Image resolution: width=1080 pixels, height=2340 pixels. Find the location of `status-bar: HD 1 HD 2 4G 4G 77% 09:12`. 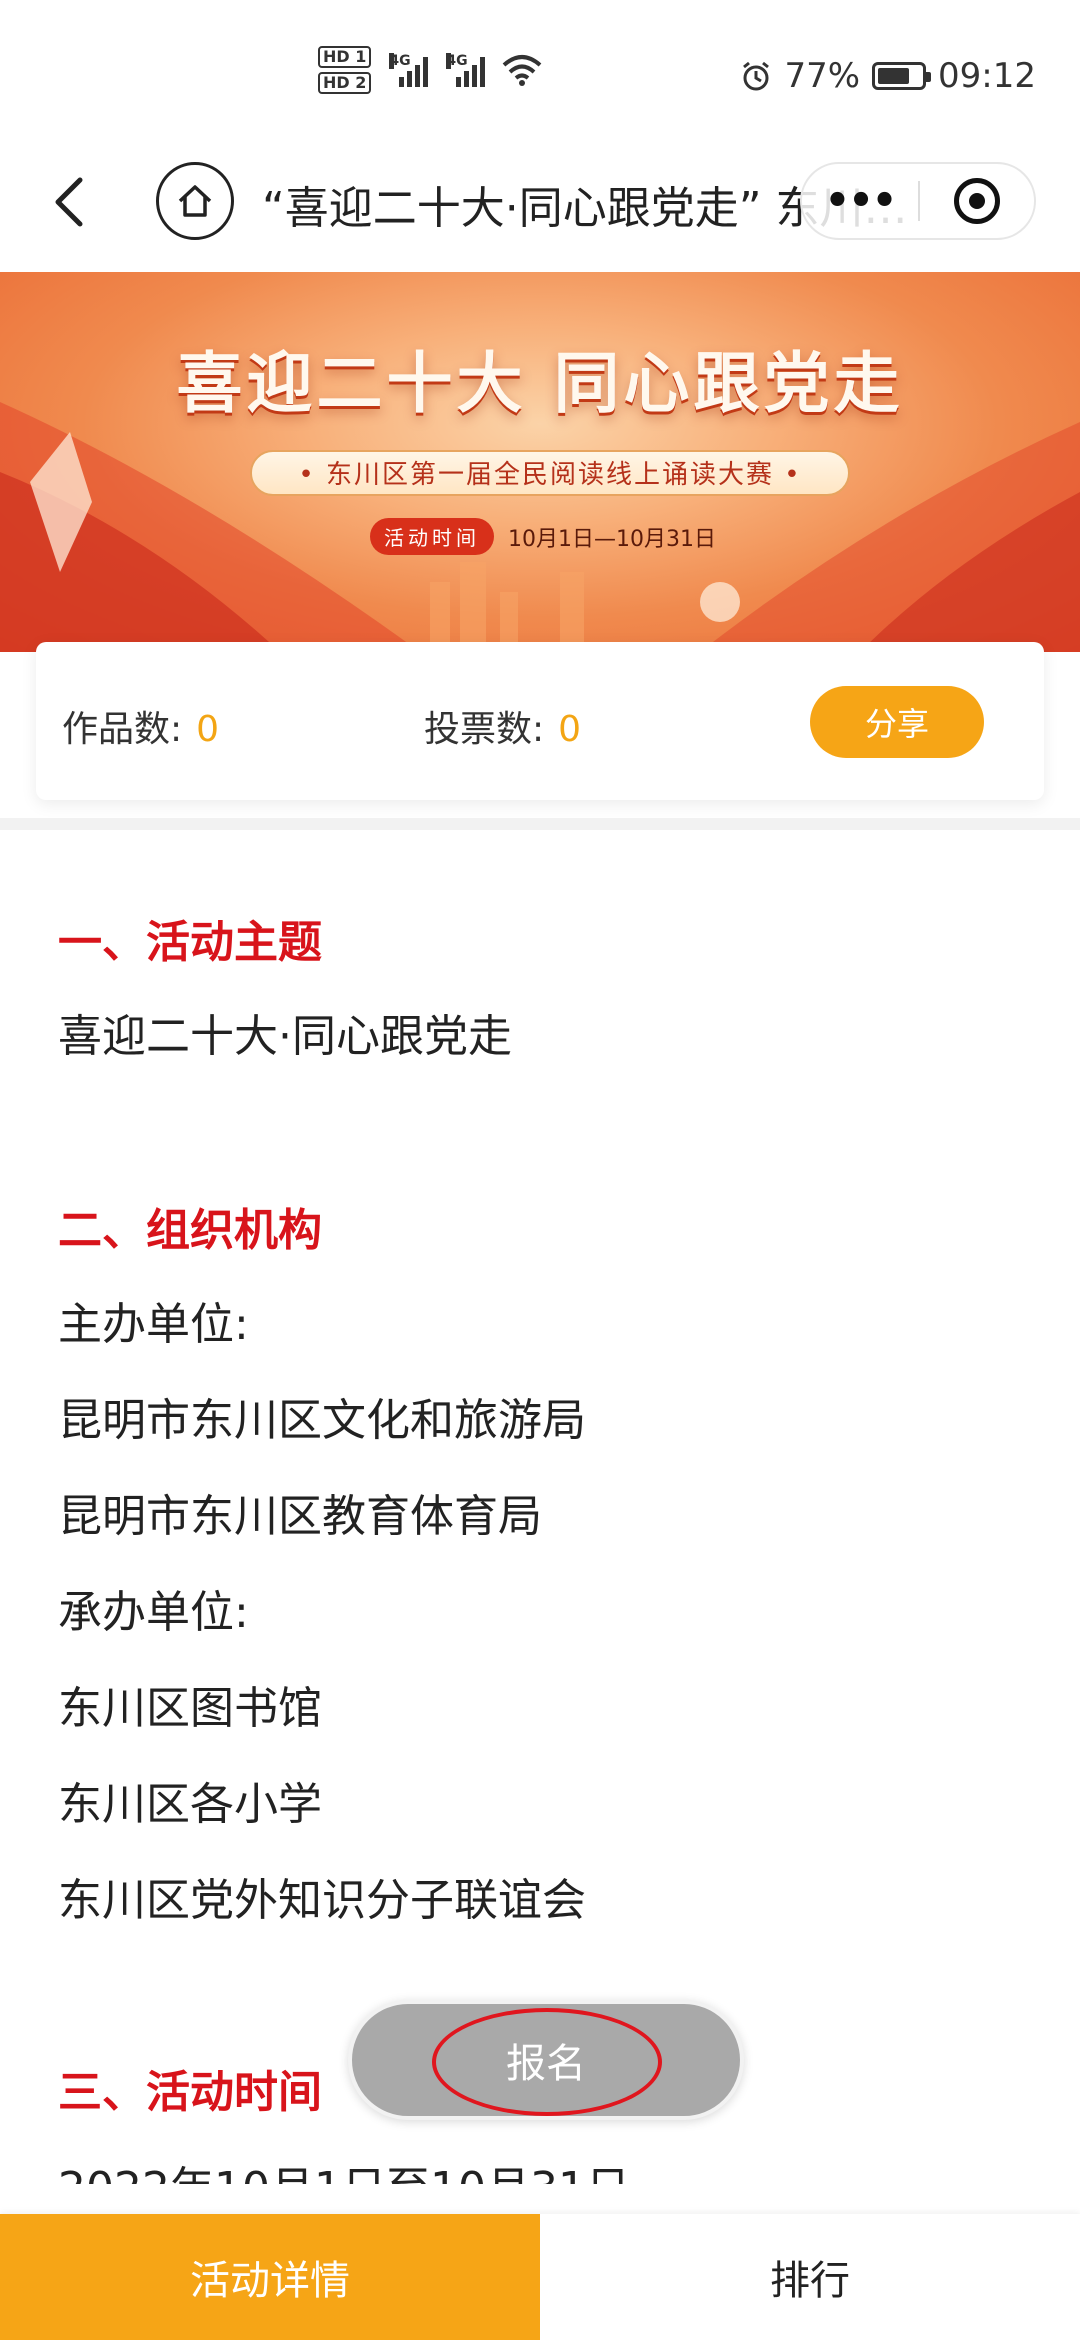

status-bar: HD 1 HD 2 4G 4G 77% 09:12 is located at coordinates (540, 75).